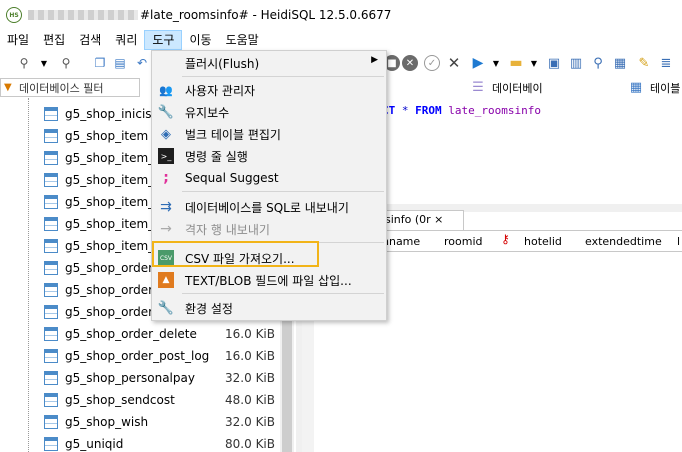 This screenshot has height=452, width=682. Describe the element at coordinates (620, 63) in the screenshot. I see `replace-icon: ▦` at that location.